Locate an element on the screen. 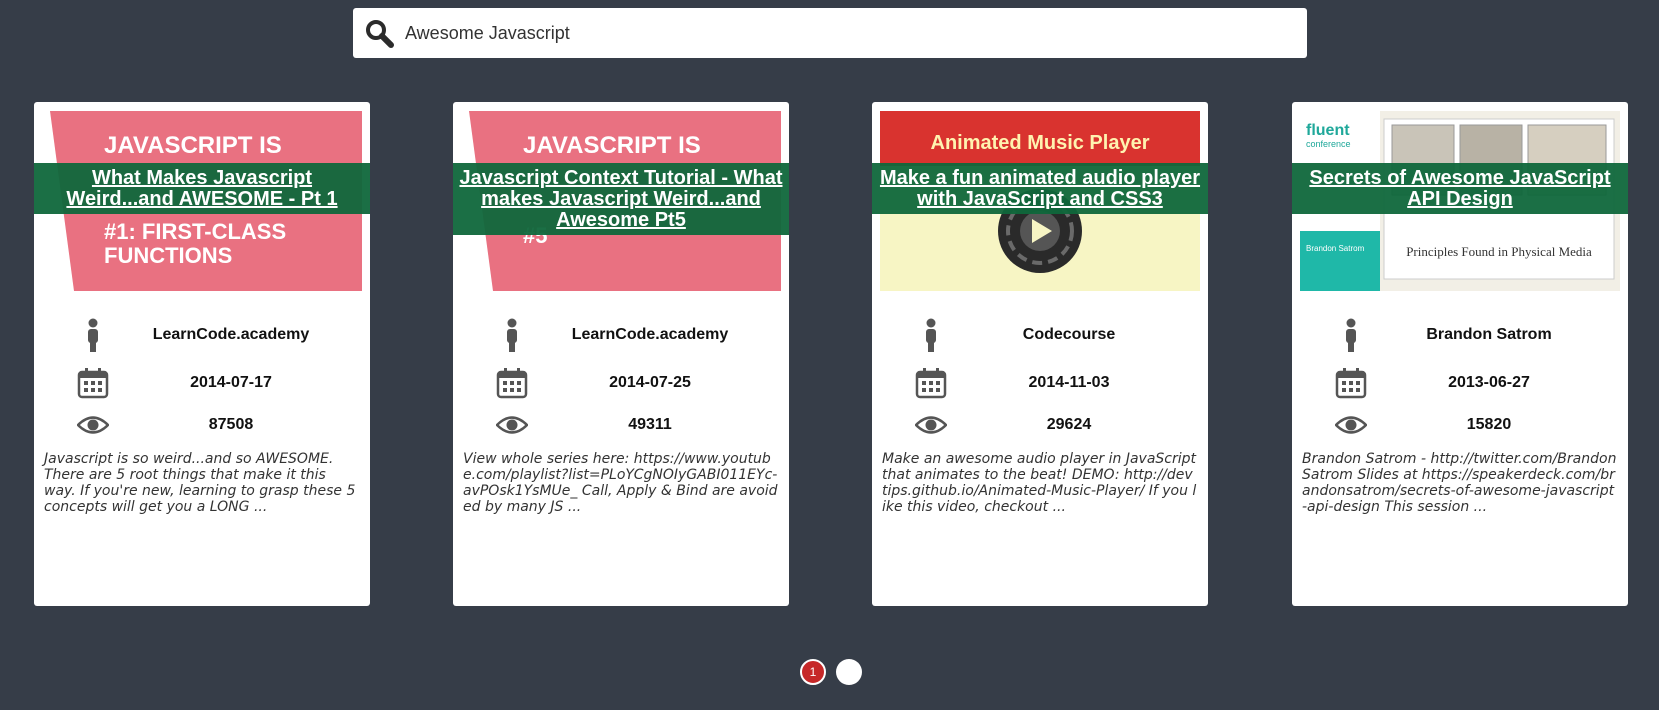  date-row: 2013-06-27 is located at coordinates (1460, 383).